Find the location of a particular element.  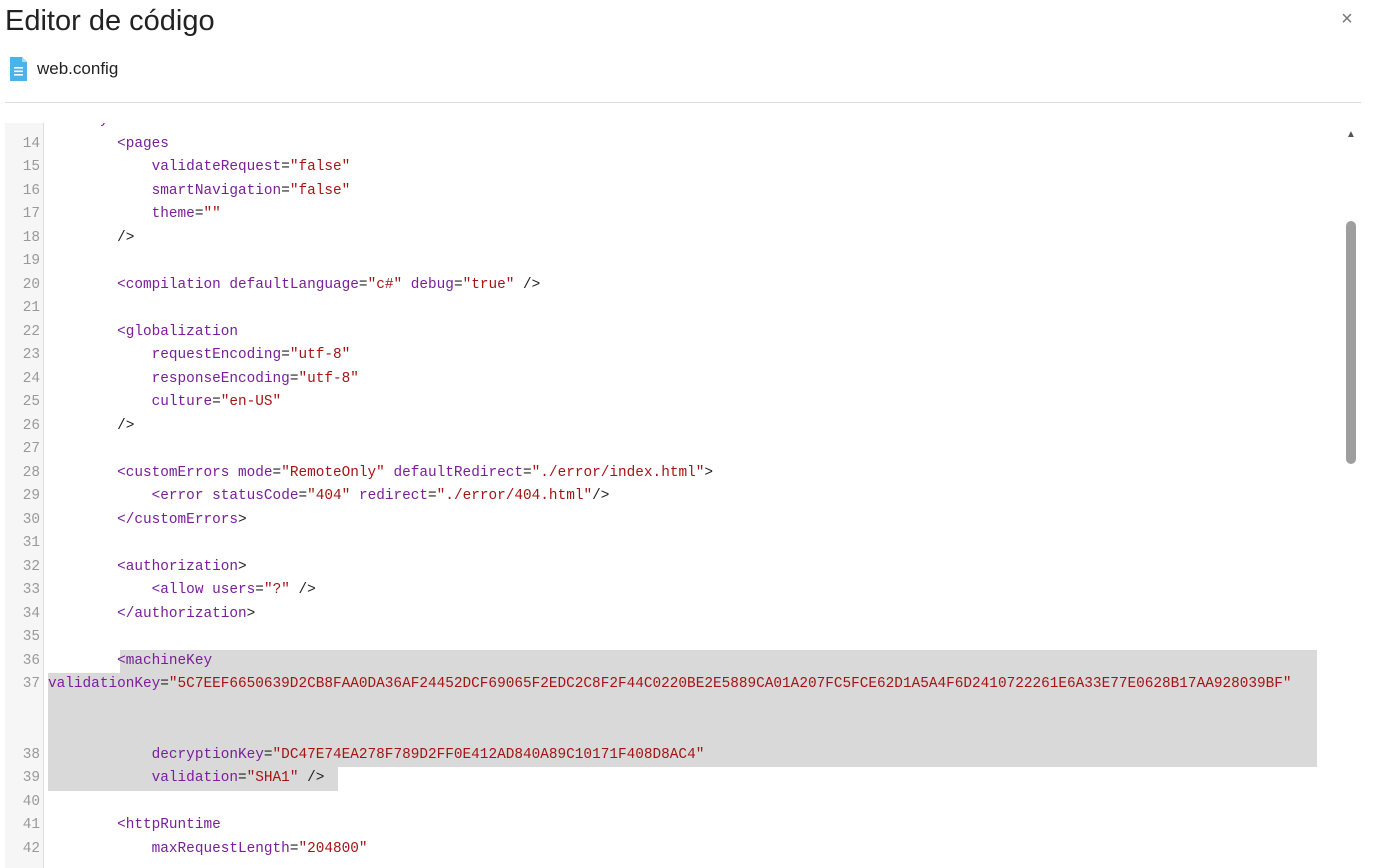

line-number: 36 is located at coordinates (31, 660).